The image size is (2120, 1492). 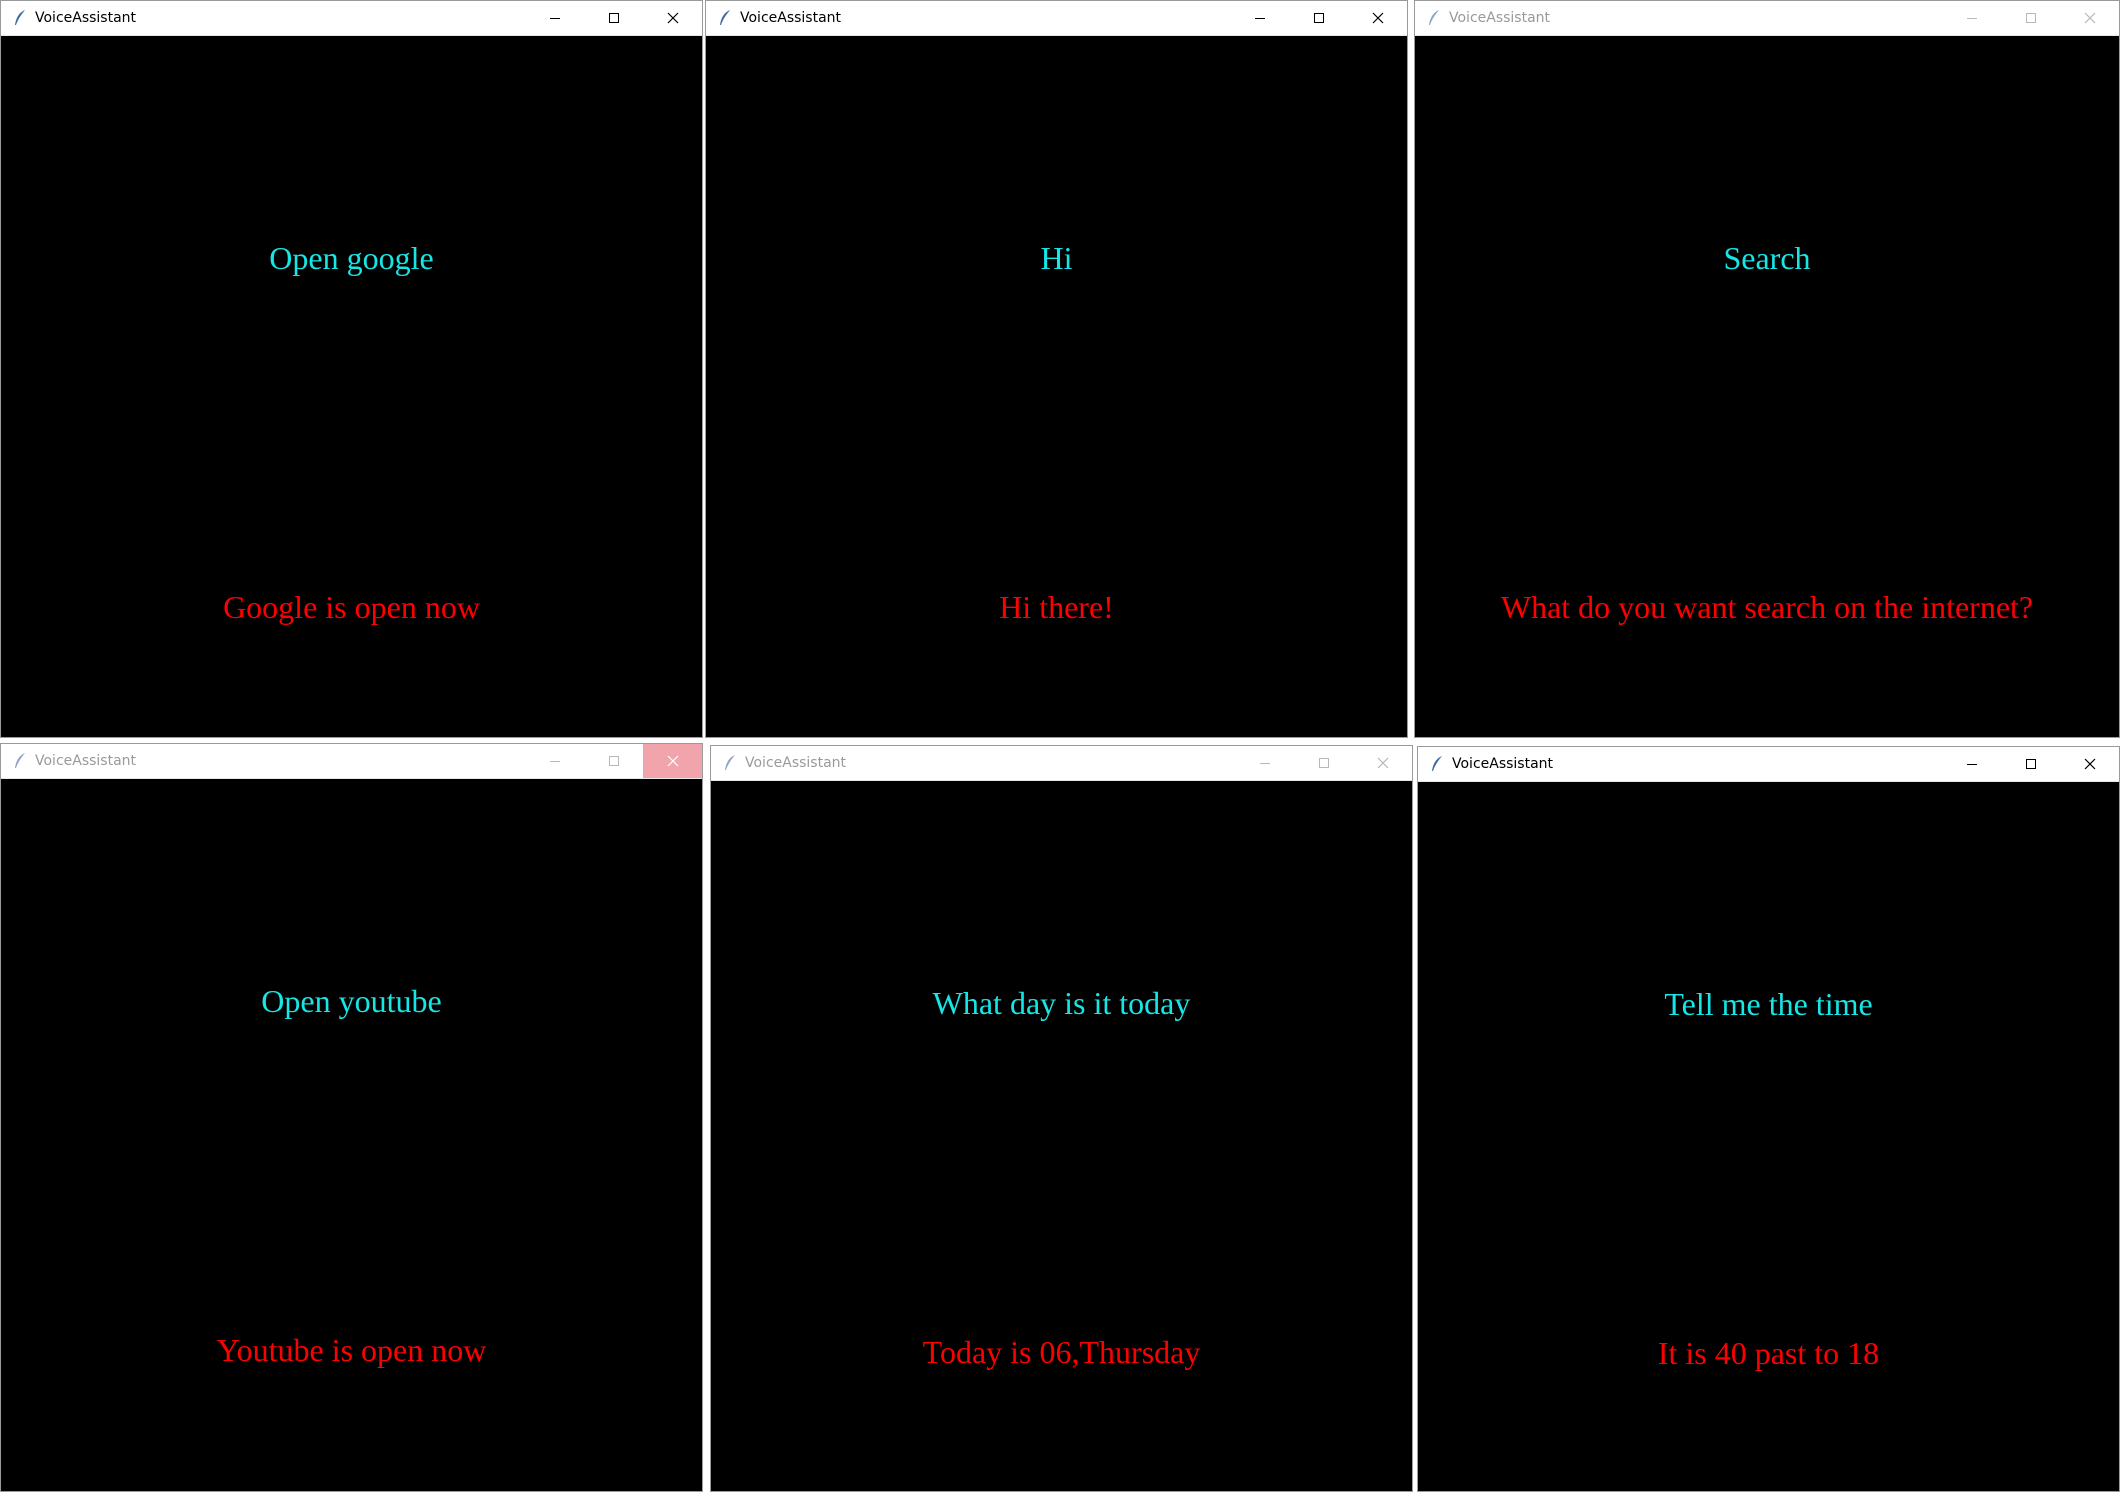 What do you see at coordinates (1767, 607) in the screenshot?
I see `assistant-reply-label: What do you want search on the internet?` at bounding box center [1767, 607].